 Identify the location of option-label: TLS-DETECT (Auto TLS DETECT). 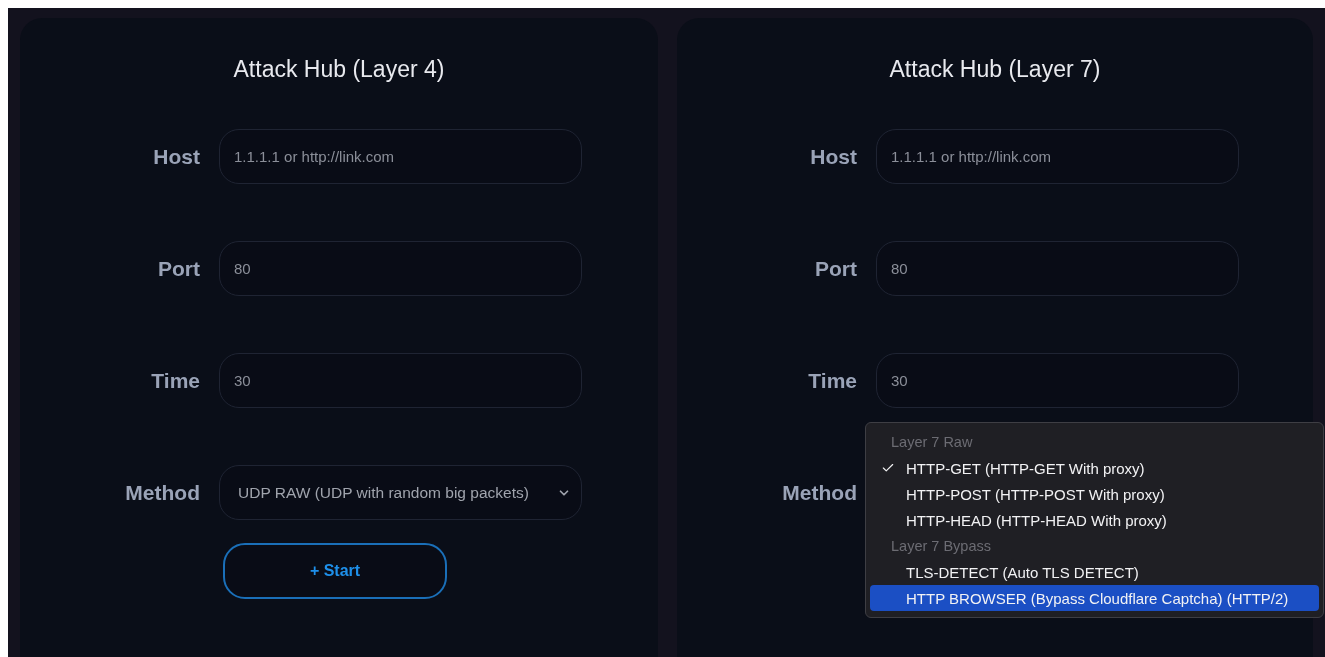
(1022, 572).